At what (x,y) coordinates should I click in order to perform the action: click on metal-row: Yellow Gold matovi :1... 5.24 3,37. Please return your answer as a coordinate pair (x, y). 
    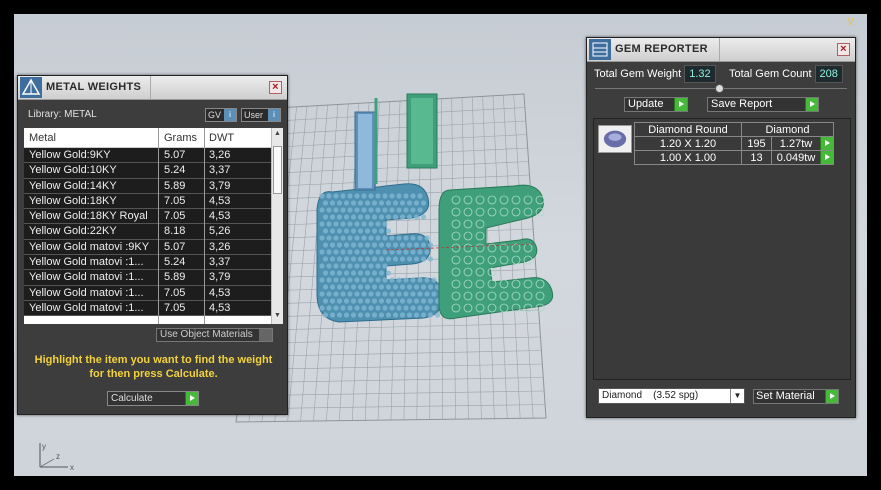
    Looking at the image, I should click on (153, 263).